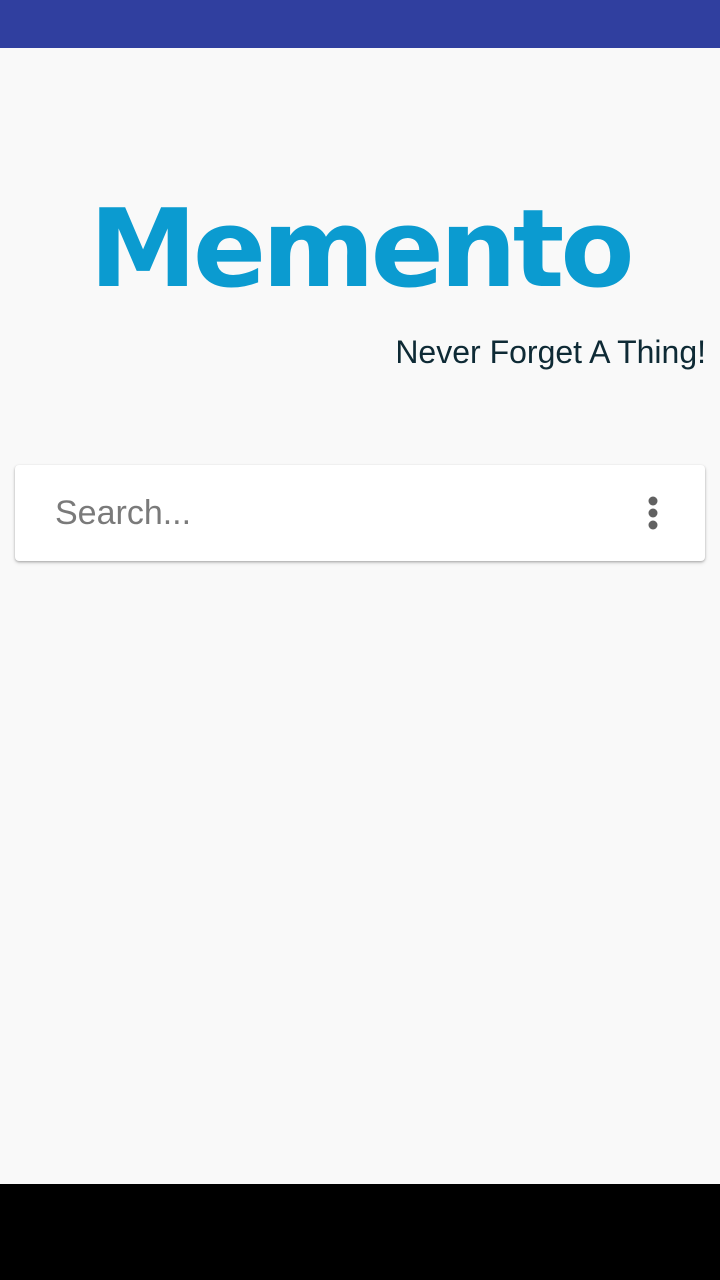 This screenshot has width=720, height=1280. Describe the element at coordinates (360, 1232) in the screenshot. I see `navigation-bar` at that location.